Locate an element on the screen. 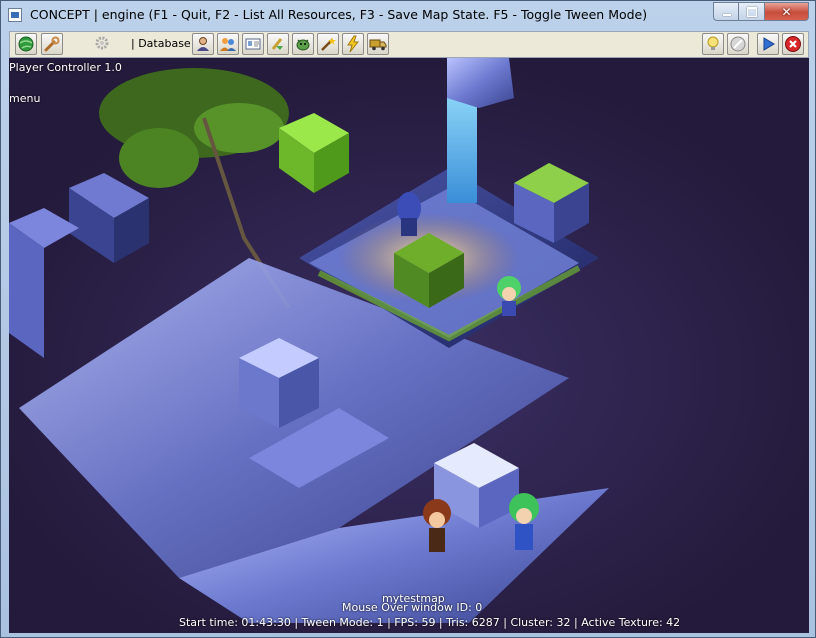 The width and height of the screenshot is (816, 638). gear-icon is located at coordinates (102, 43).